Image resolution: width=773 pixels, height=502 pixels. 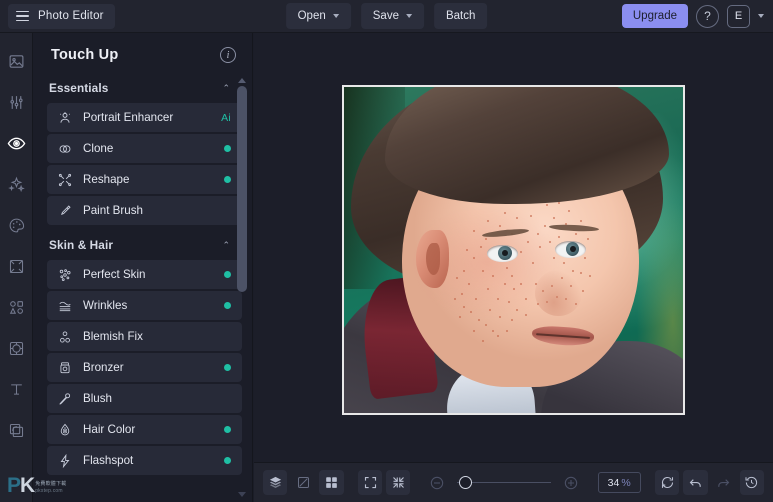 What do you see at coordinates (242, 80) in the screenshot?
I see `scroll-up-arrow-icon` at bounding box center [242, 80].